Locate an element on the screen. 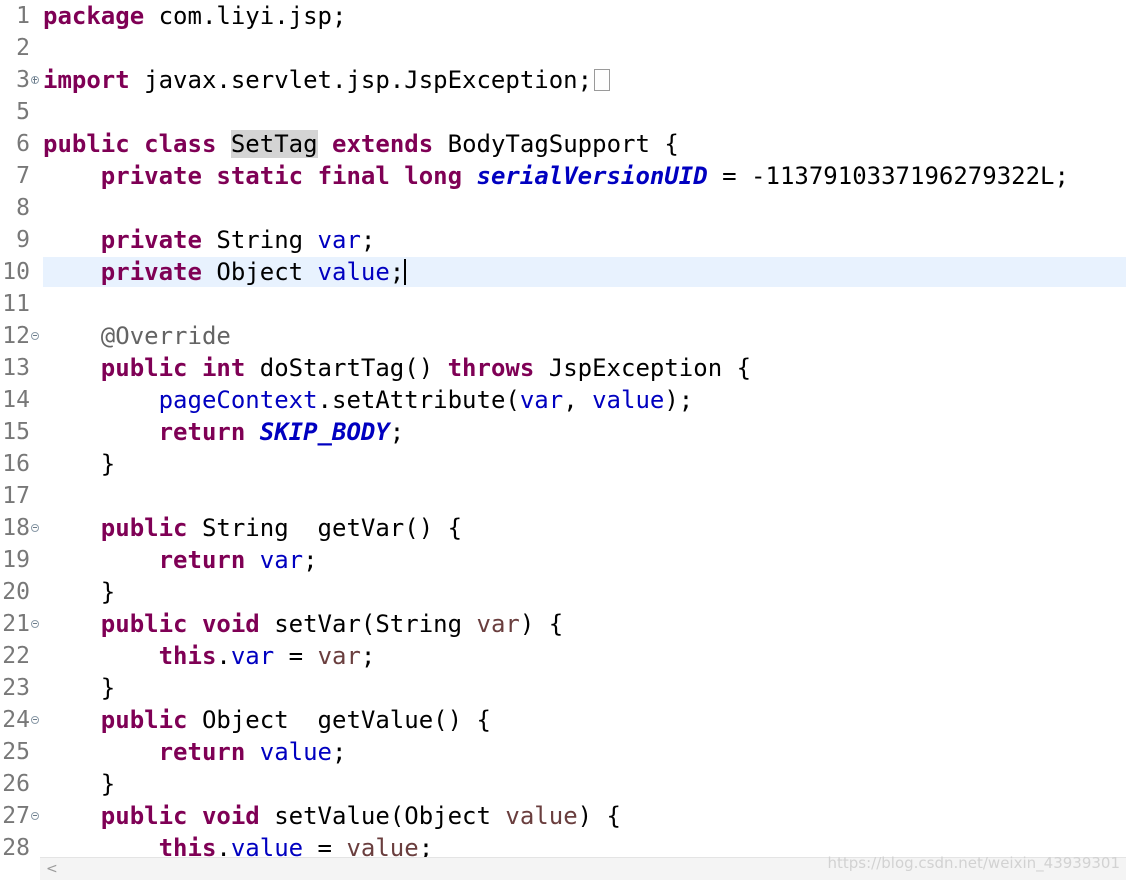 This screenshot has height=880, width=1126. line-number: 21 is located at coordinates (16, 624).